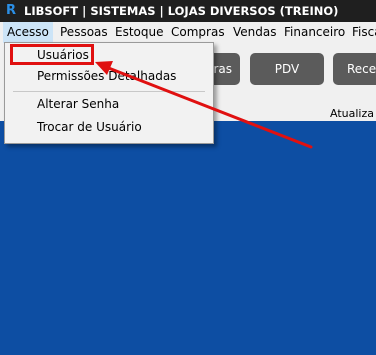  I want to click on annotation-arrow-icon, so click(204, 105).